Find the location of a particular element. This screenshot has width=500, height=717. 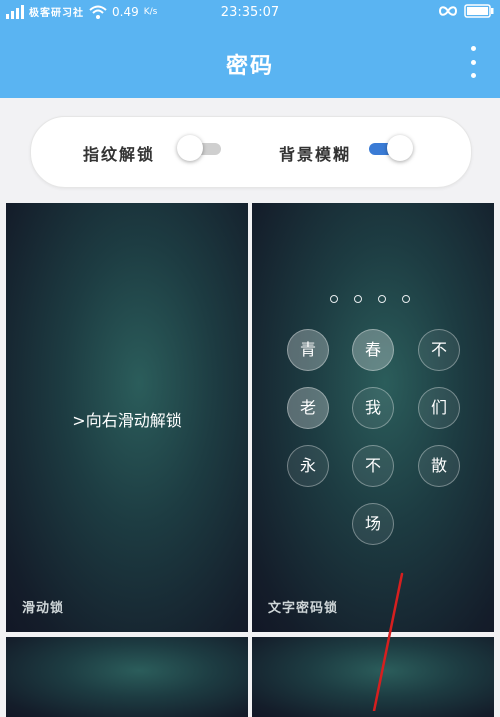

annotation-line is located at coordinates (388, 641).